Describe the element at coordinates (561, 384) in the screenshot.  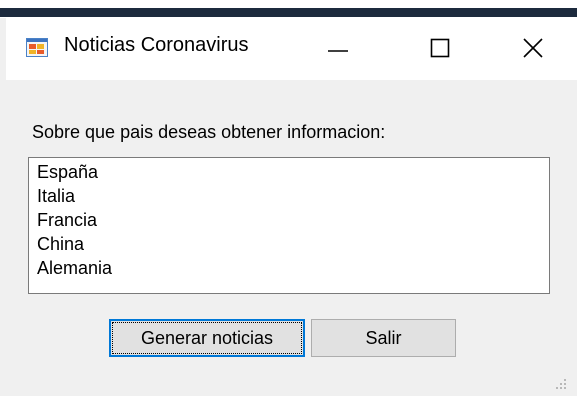
I see `resize-grip-icon` at that location.